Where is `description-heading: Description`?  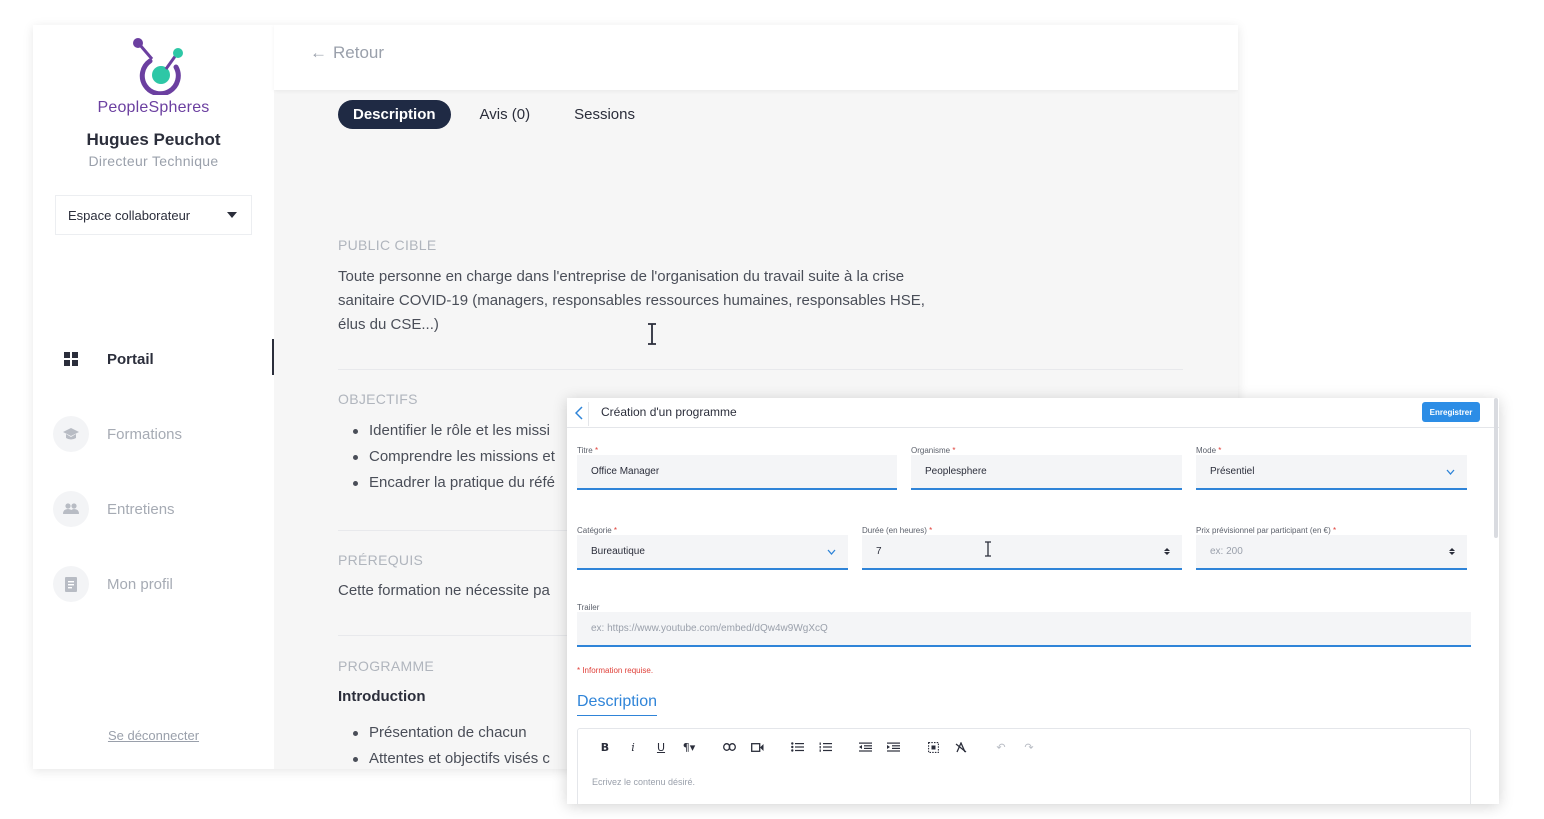 description-heading: Description is located at coordinates (617, 704).